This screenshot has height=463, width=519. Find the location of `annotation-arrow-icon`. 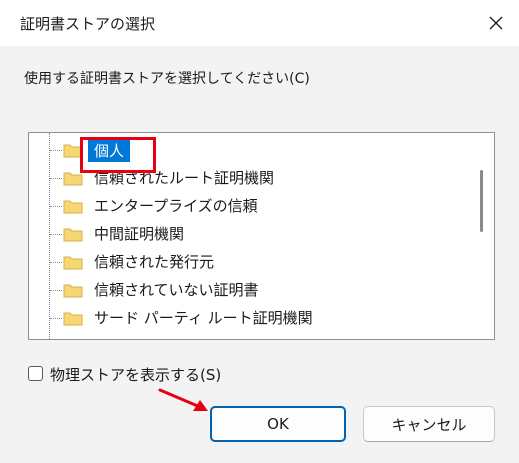

annotation-arrow-icon is located at coordinates (183, 399).